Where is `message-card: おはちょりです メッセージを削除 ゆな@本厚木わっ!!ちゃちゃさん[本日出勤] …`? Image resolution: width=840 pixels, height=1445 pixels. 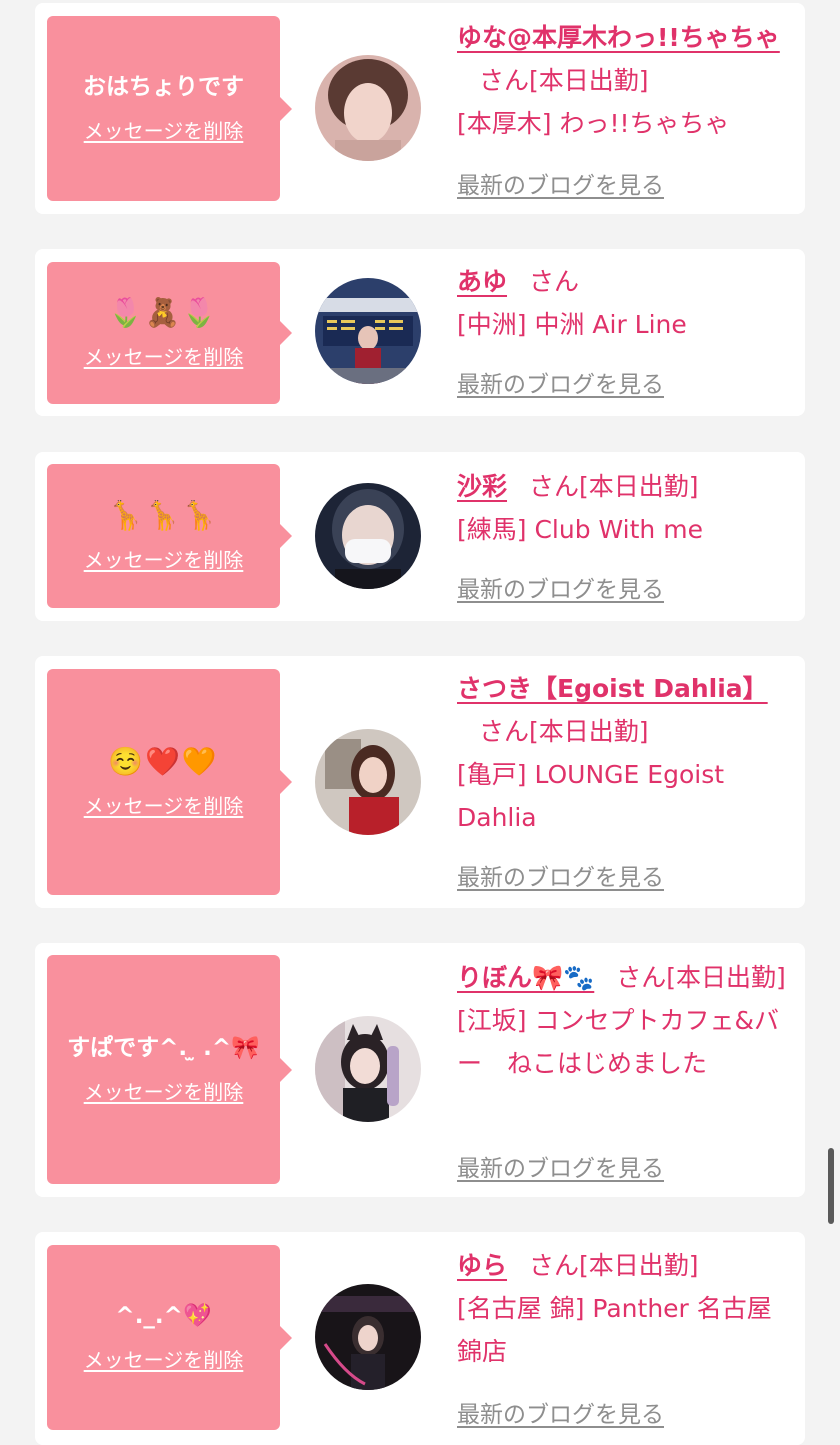 message-card: おはちょりです メッセージを削除 ゆな@本厚木わっ!!ちゃちゃさん[本日出勤] … is located at coordinates (420, 108).